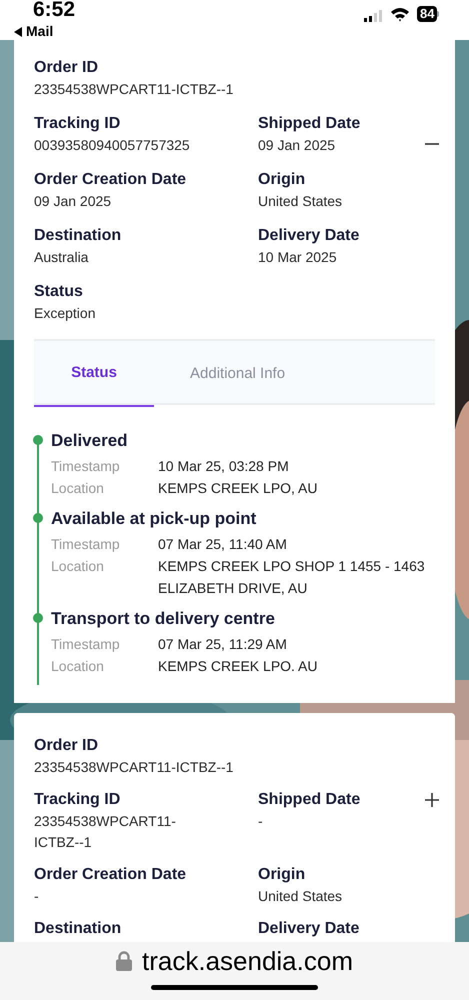  Describe the element at coordinates (90, 441) in the screenshot. I see `event-title: Delivered` at that location.